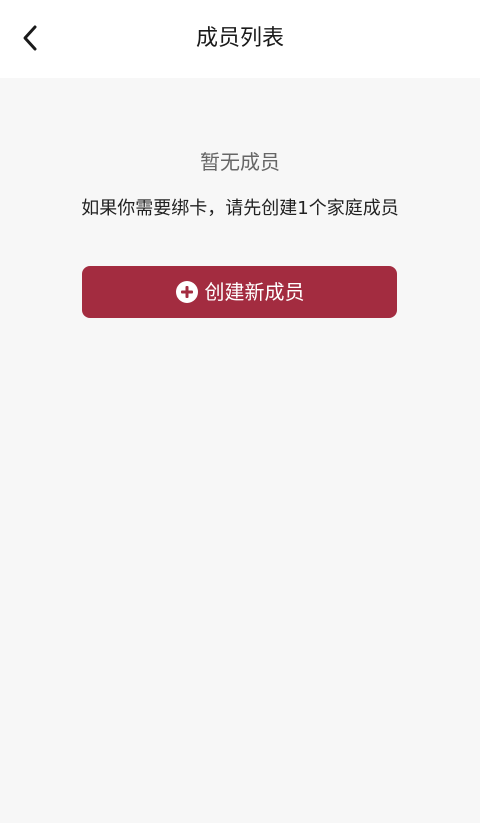  What do you see at coordinates (240, 208) in the screenshot?
I see `empty-state-hint: 如果你需要绑卡，请先创建1个家庭成员` at bounding box center [240, 208].